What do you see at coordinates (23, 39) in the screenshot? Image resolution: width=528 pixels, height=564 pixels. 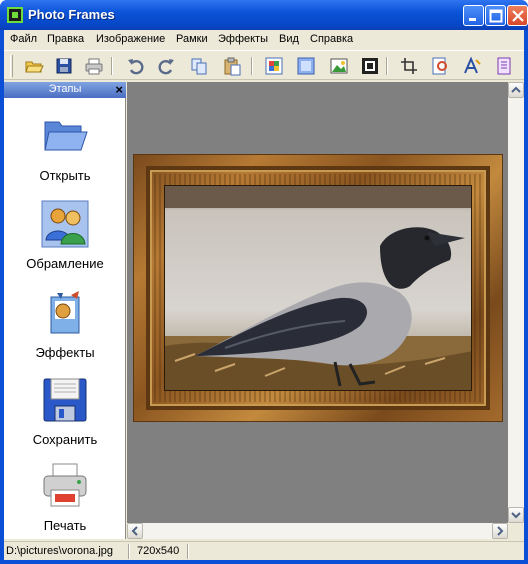 I see `menu-file: Файл` at bounding box center [23, 39].